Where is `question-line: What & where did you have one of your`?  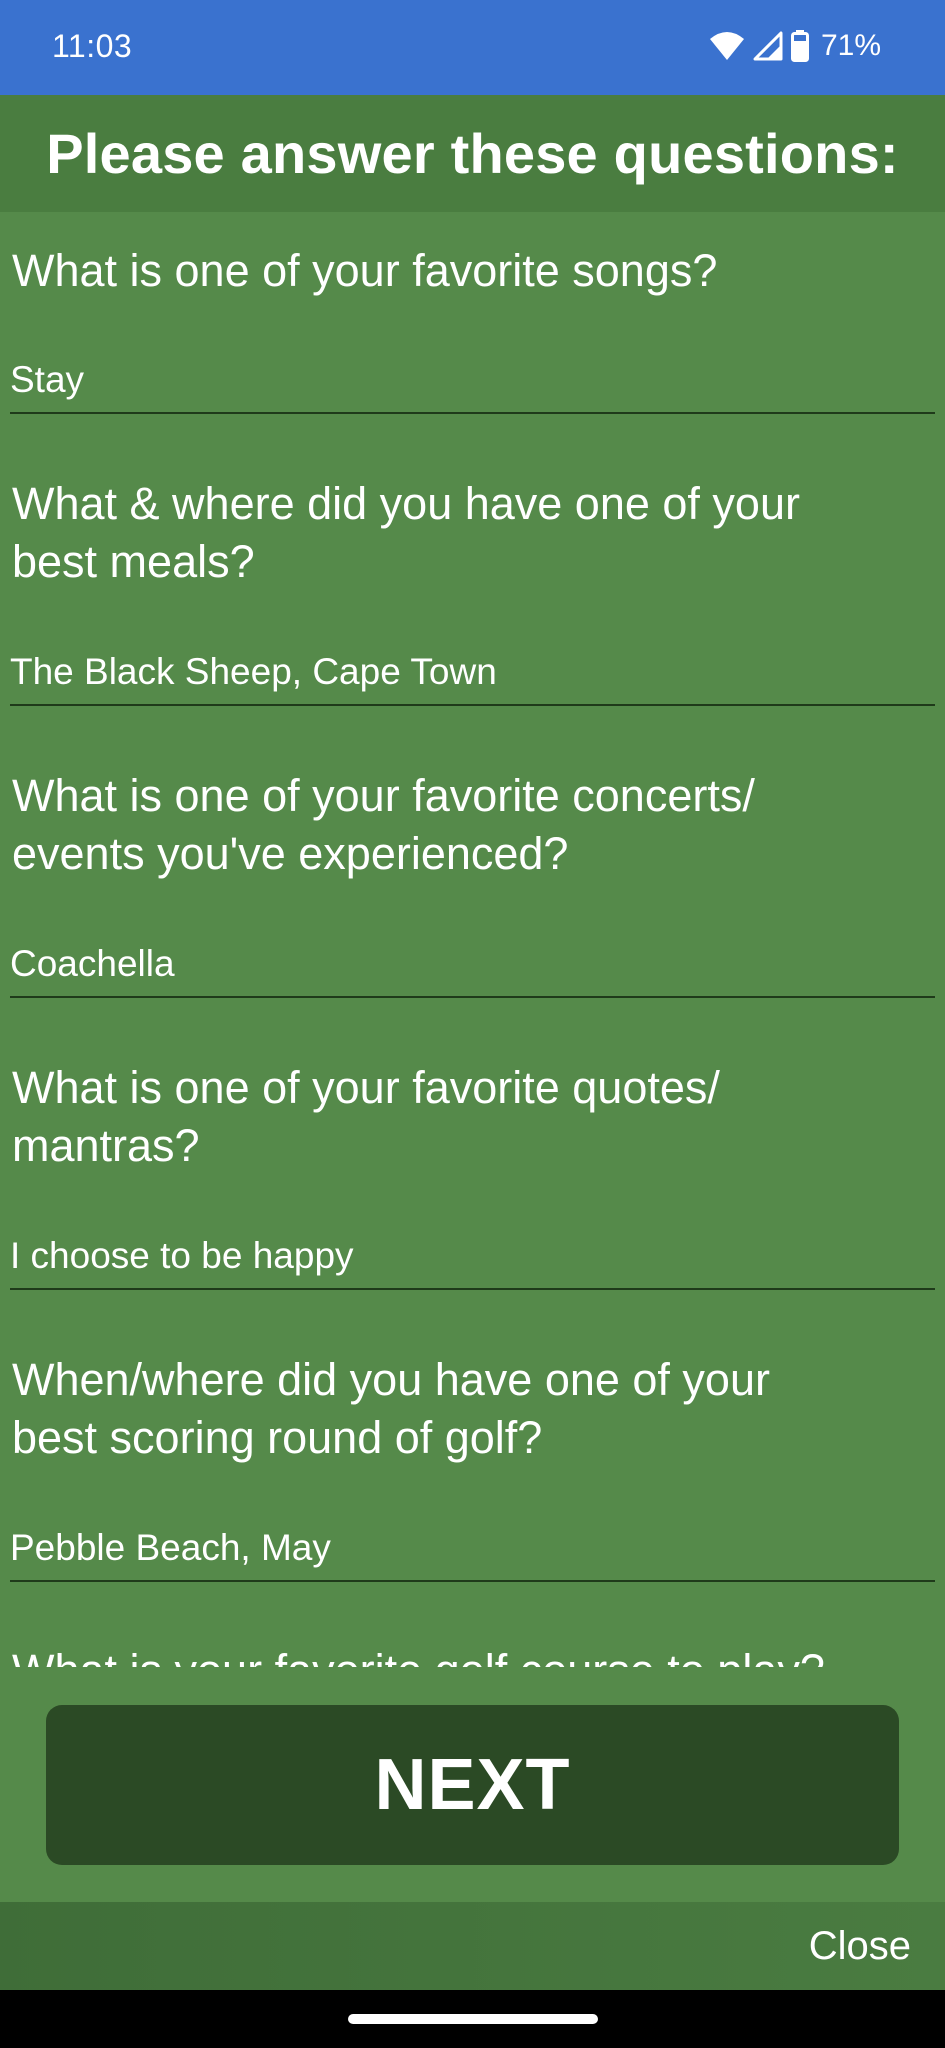
question-line: What & where did you have one of your is located at coordinates (406, 503).